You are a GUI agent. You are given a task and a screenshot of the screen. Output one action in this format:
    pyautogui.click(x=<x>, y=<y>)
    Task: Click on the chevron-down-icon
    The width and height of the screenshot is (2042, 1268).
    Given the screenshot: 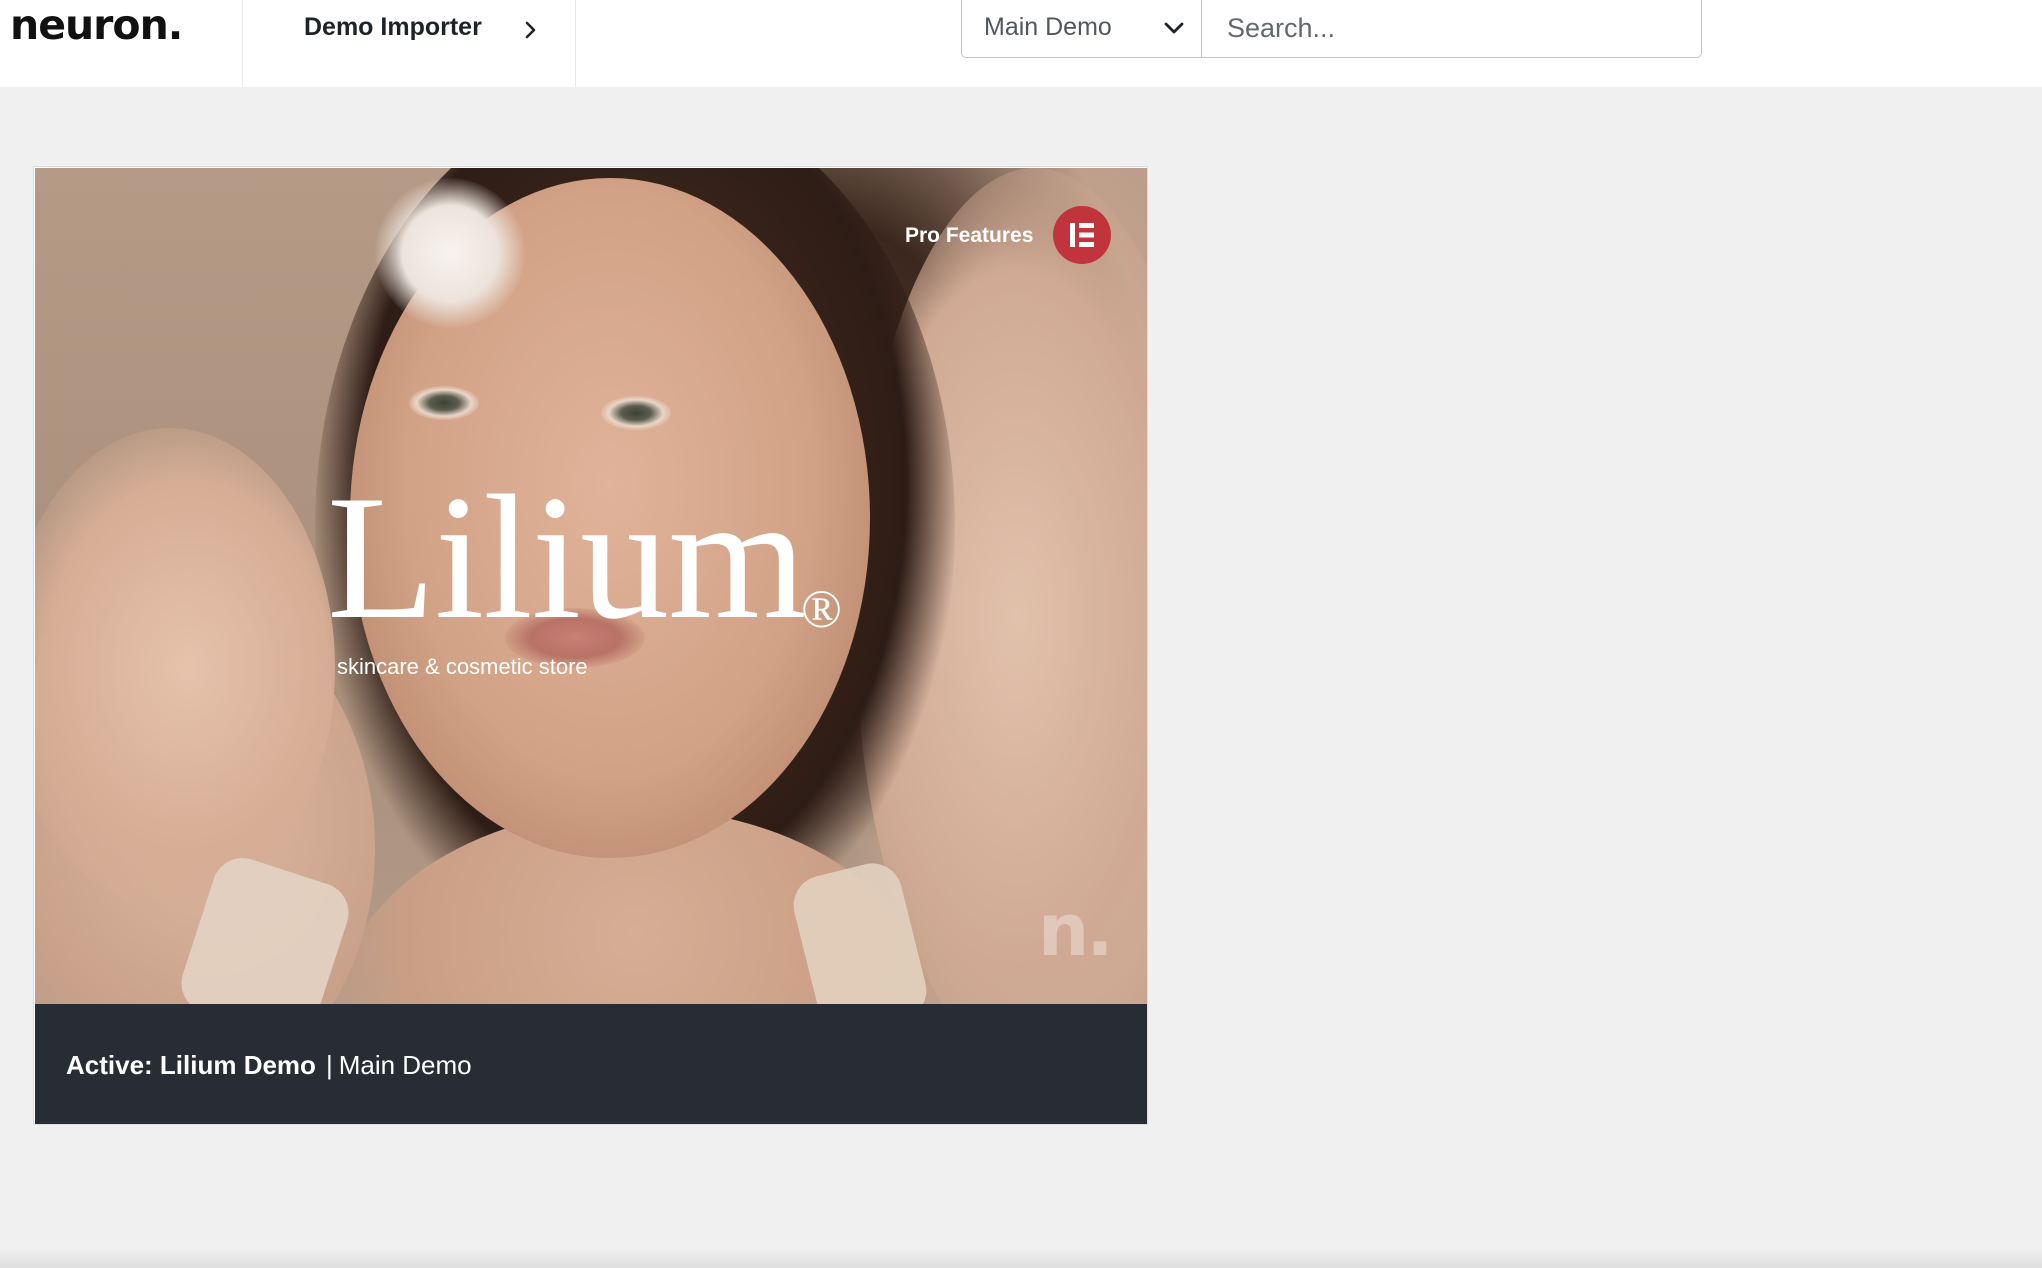 What is the action you would take?
    pyautogui.click(x=1174, y=28)
    